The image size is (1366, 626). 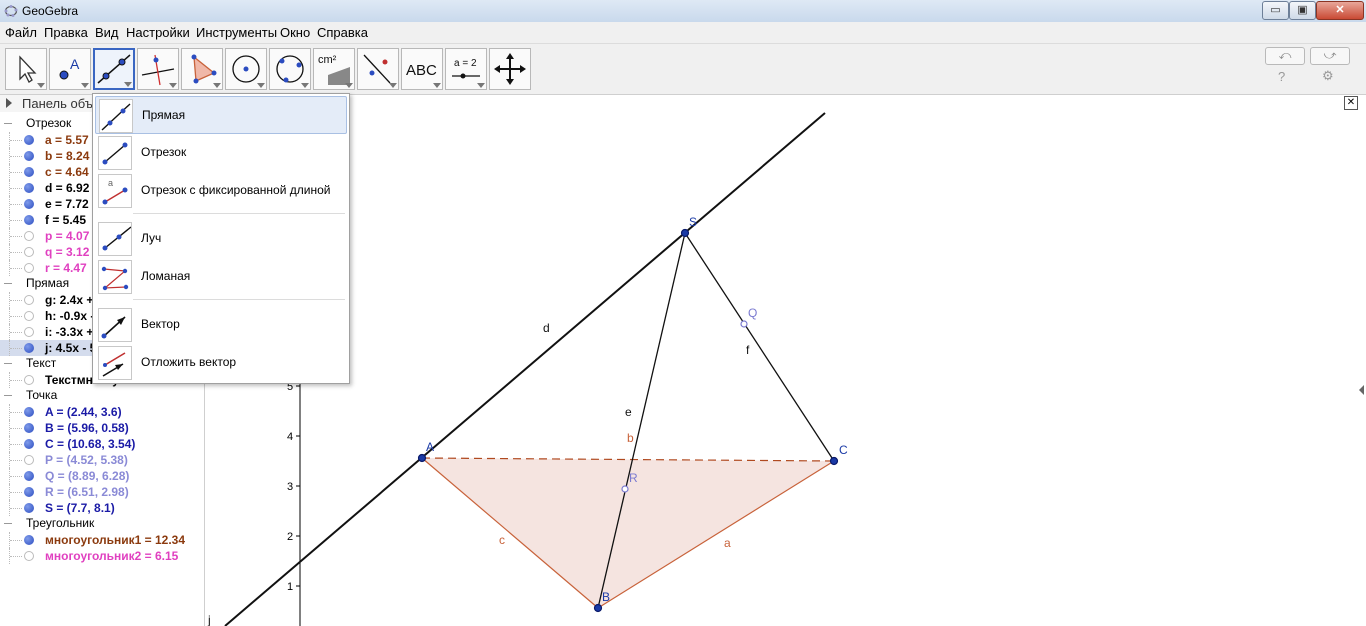 I want to click on algebra-row: C = (10.68, 3.54), so click(x=102, y=444).